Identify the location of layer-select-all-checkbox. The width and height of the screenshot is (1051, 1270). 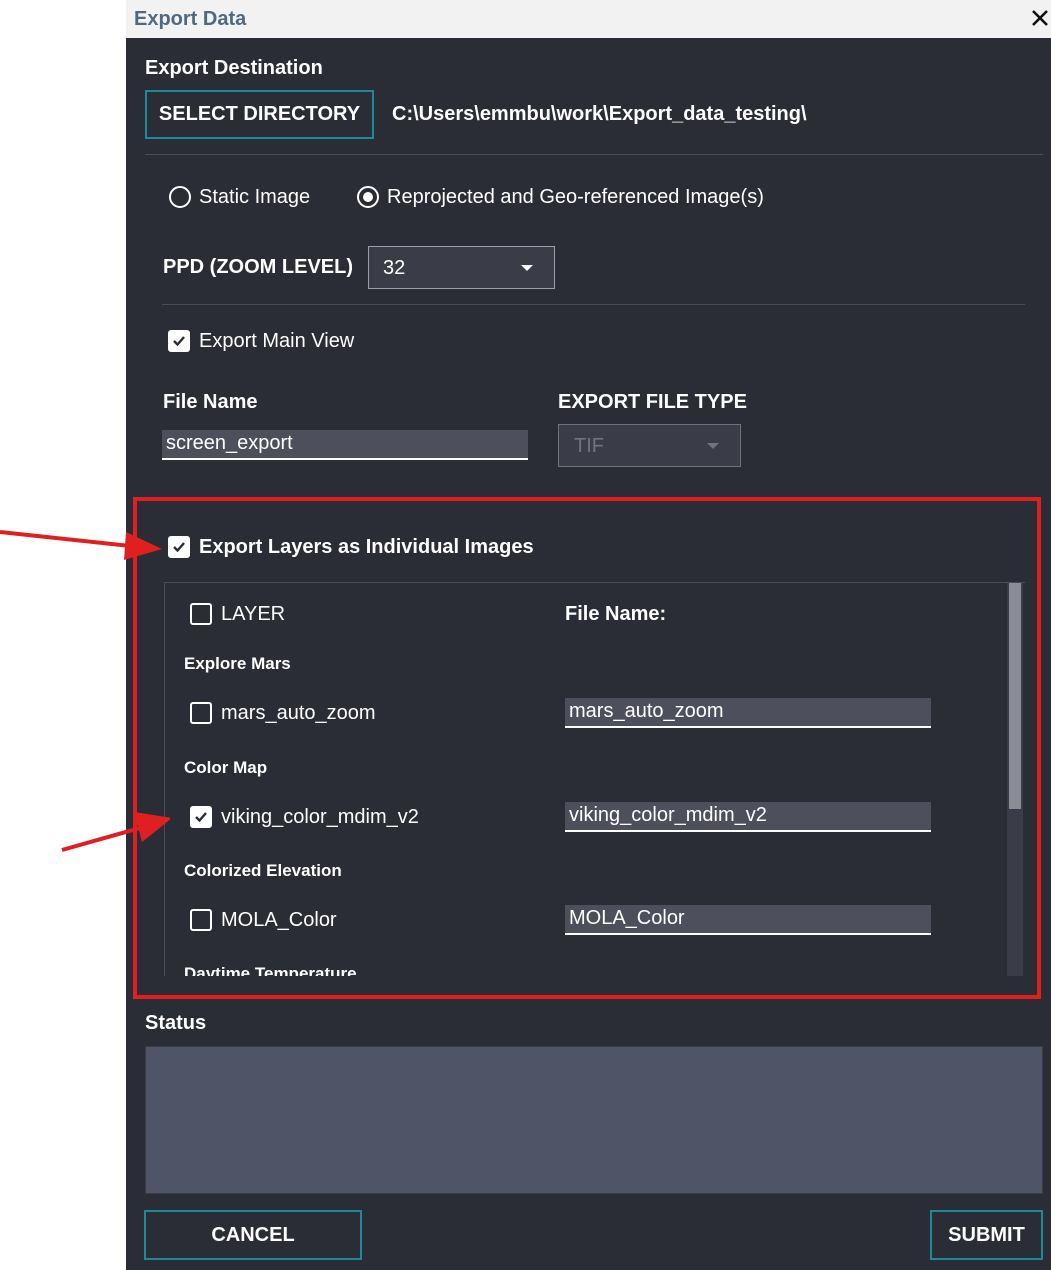
(201, 614).